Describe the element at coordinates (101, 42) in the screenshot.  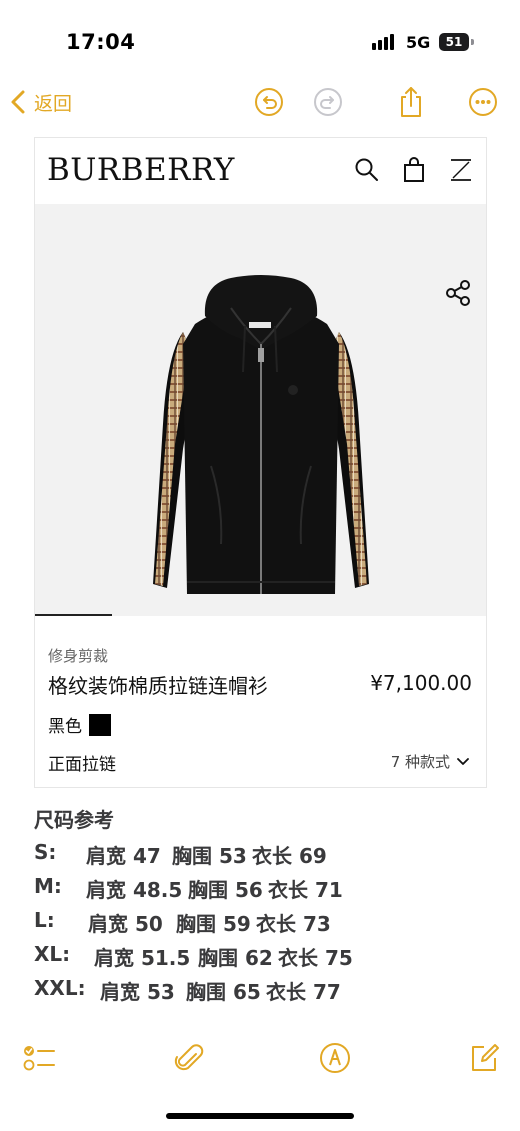
I see `status-time: 17:04` at that location.